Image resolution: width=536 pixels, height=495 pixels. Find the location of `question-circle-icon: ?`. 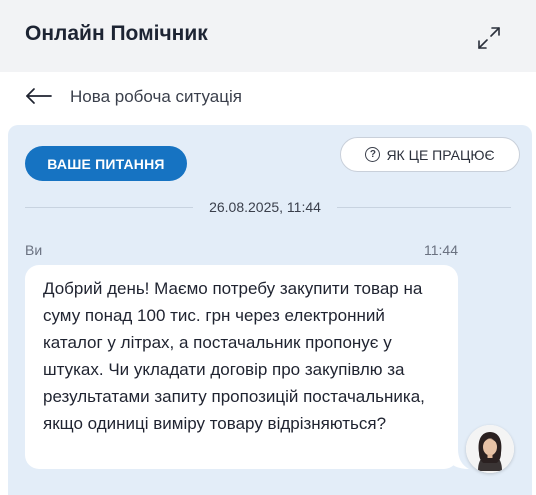

question-circle-icon: ? is located at coordinates (373, 154).